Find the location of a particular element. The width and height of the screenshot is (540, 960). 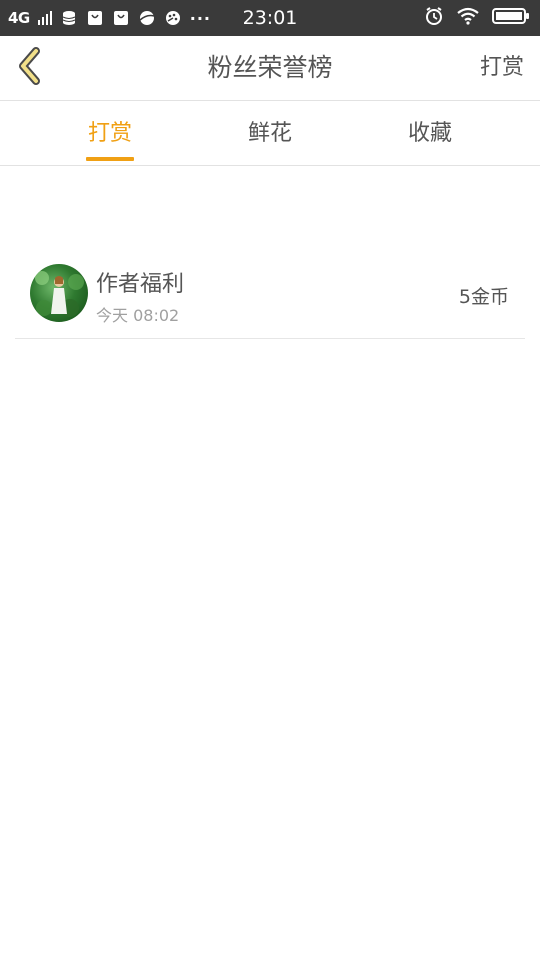

active-tab-indicator is located at coordinates (110, 159).